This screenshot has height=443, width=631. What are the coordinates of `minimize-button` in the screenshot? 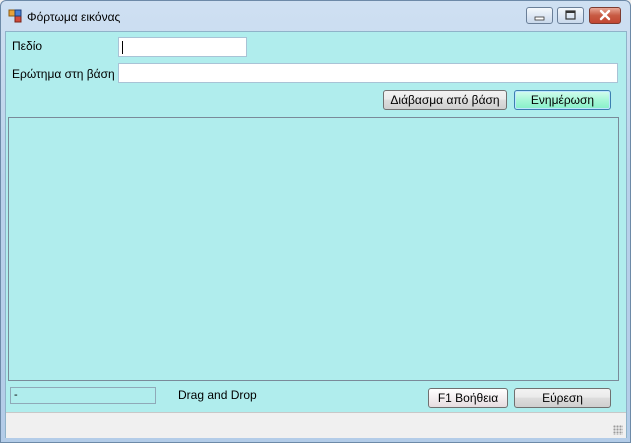 It's located at (539, 15).